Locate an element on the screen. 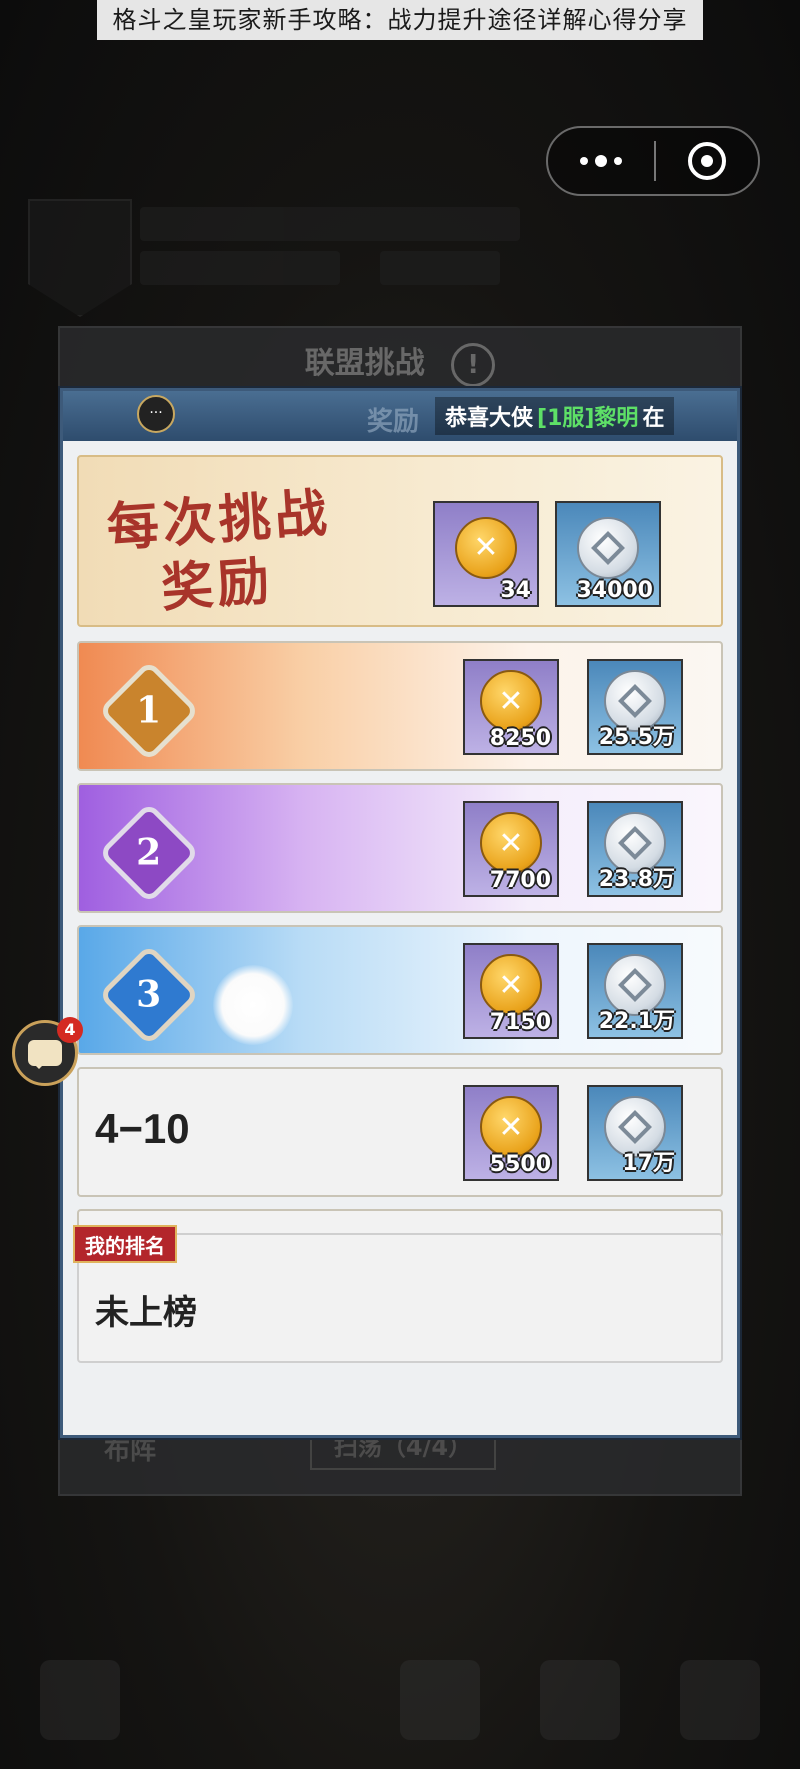 The width and height of the screenshot is (800, 1769). item-quantity: 5500 is located at coordinates (520, 1164).